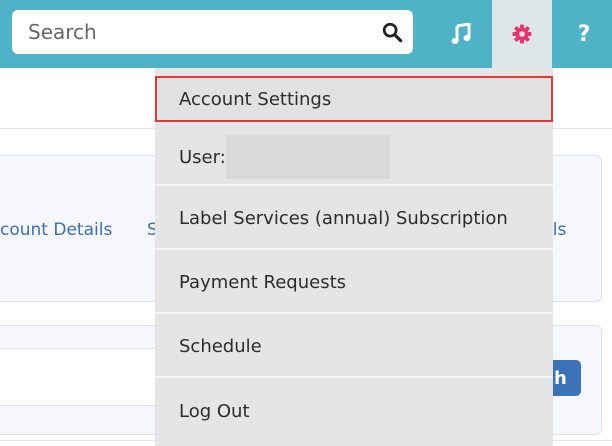  What do you see at coordinates (198, 32) in the screenshot?
I see `search-input` at bounding box center [198, 32].